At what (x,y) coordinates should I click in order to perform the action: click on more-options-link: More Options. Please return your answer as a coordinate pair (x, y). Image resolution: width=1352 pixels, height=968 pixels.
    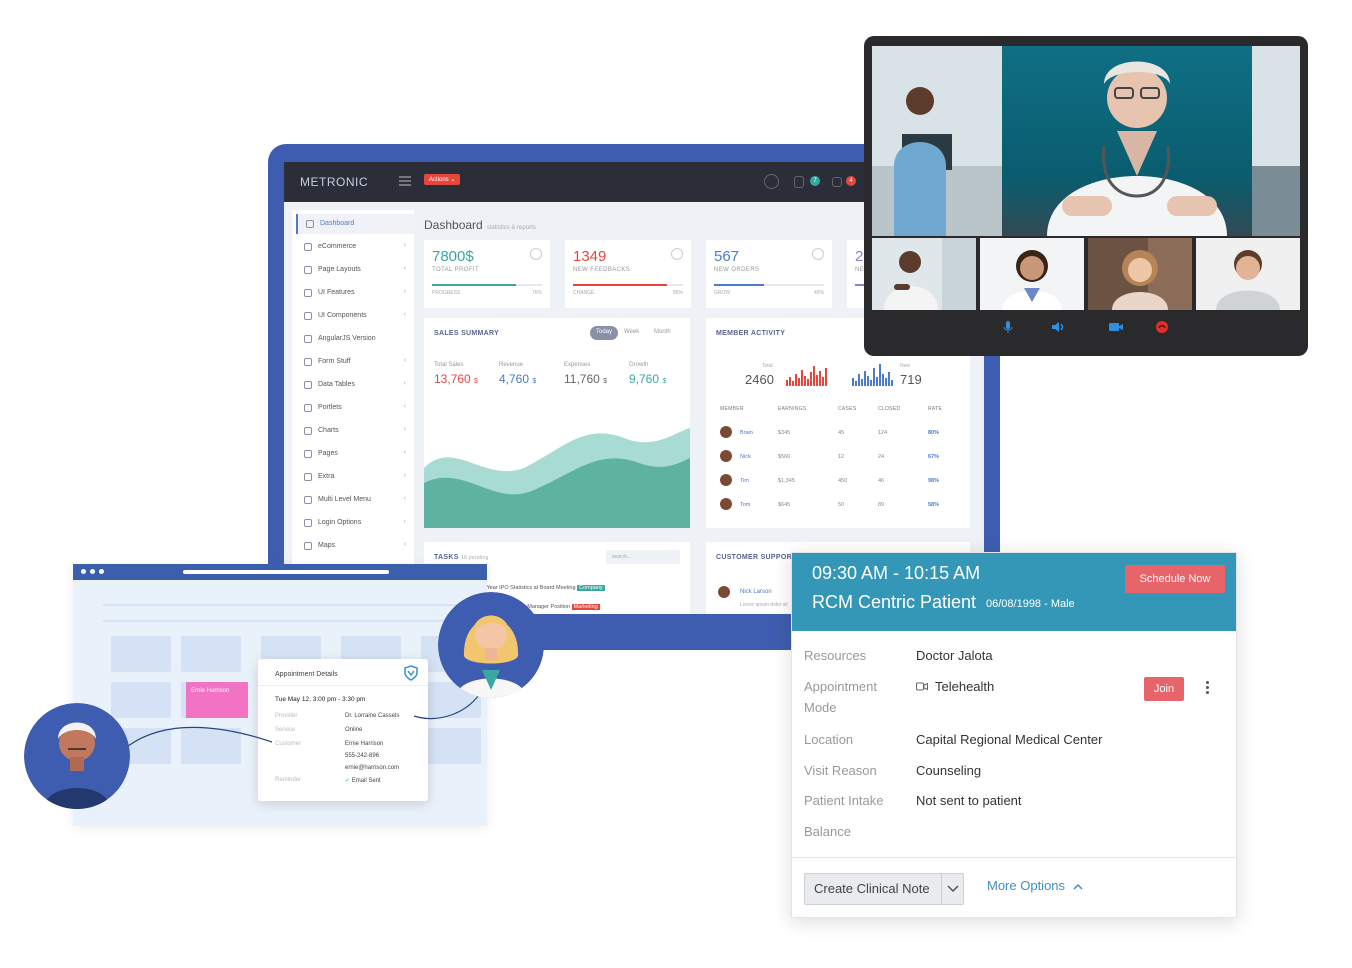
    Looking at the image, I should click on (1035, 885).